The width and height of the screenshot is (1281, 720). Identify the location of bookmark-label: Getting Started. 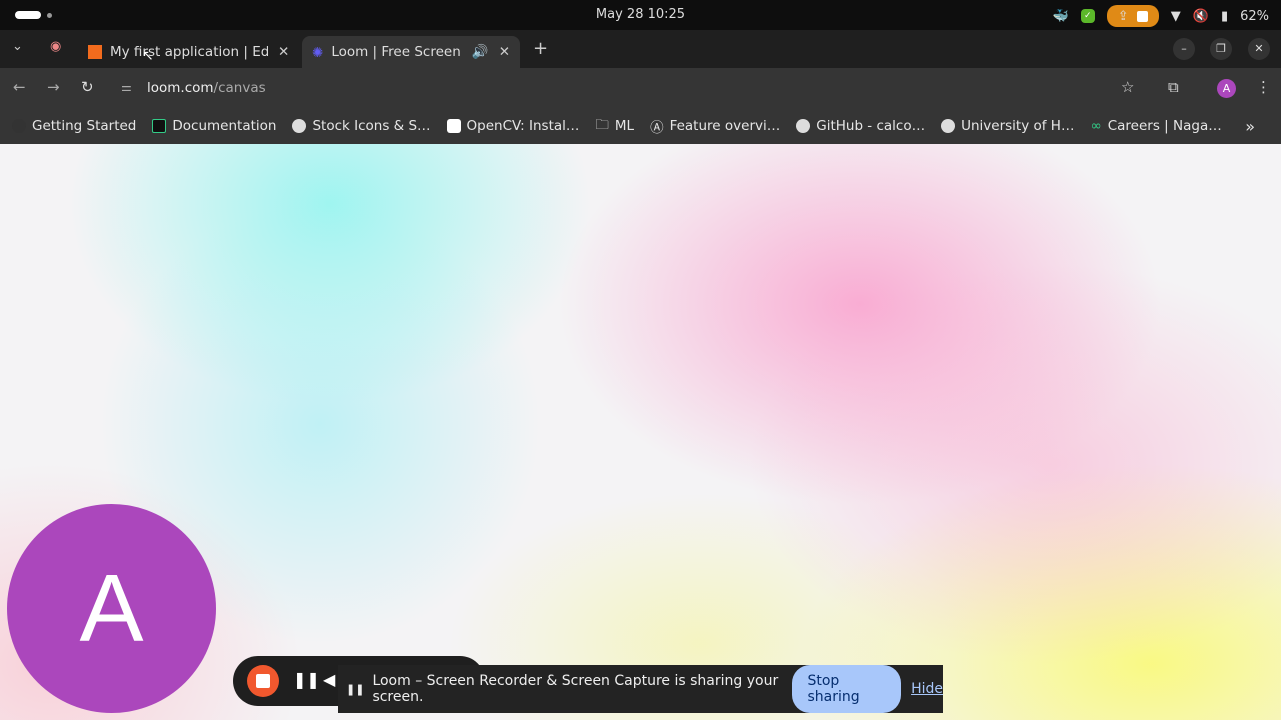
(84, 126).